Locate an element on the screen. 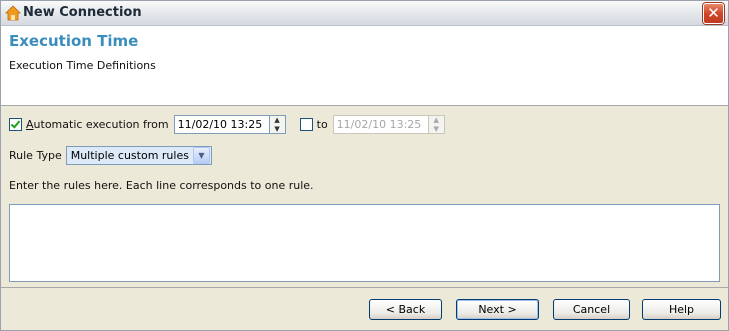  to-label: to is located at coordinates (322, 124).